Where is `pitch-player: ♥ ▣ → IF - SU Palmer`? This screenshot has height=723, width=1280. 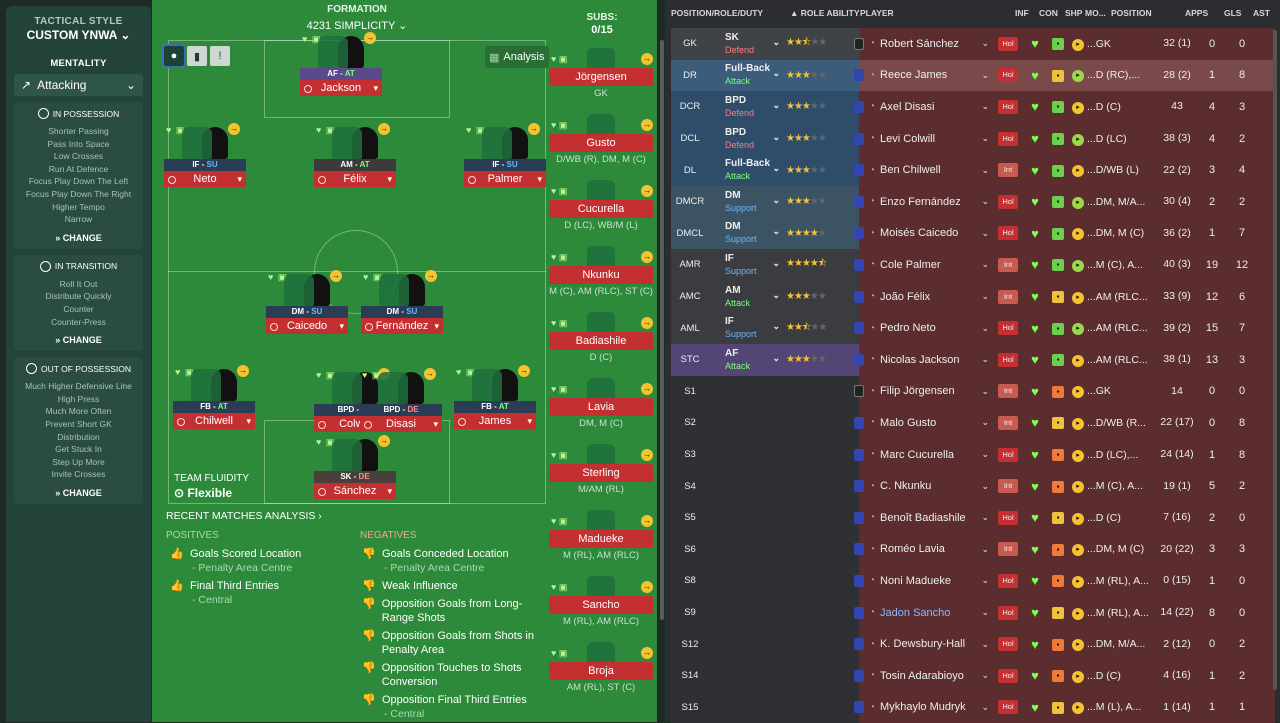
pitch-player: ♥ ▣ → IF - SU Palmer is located at coordinates (505, 155).